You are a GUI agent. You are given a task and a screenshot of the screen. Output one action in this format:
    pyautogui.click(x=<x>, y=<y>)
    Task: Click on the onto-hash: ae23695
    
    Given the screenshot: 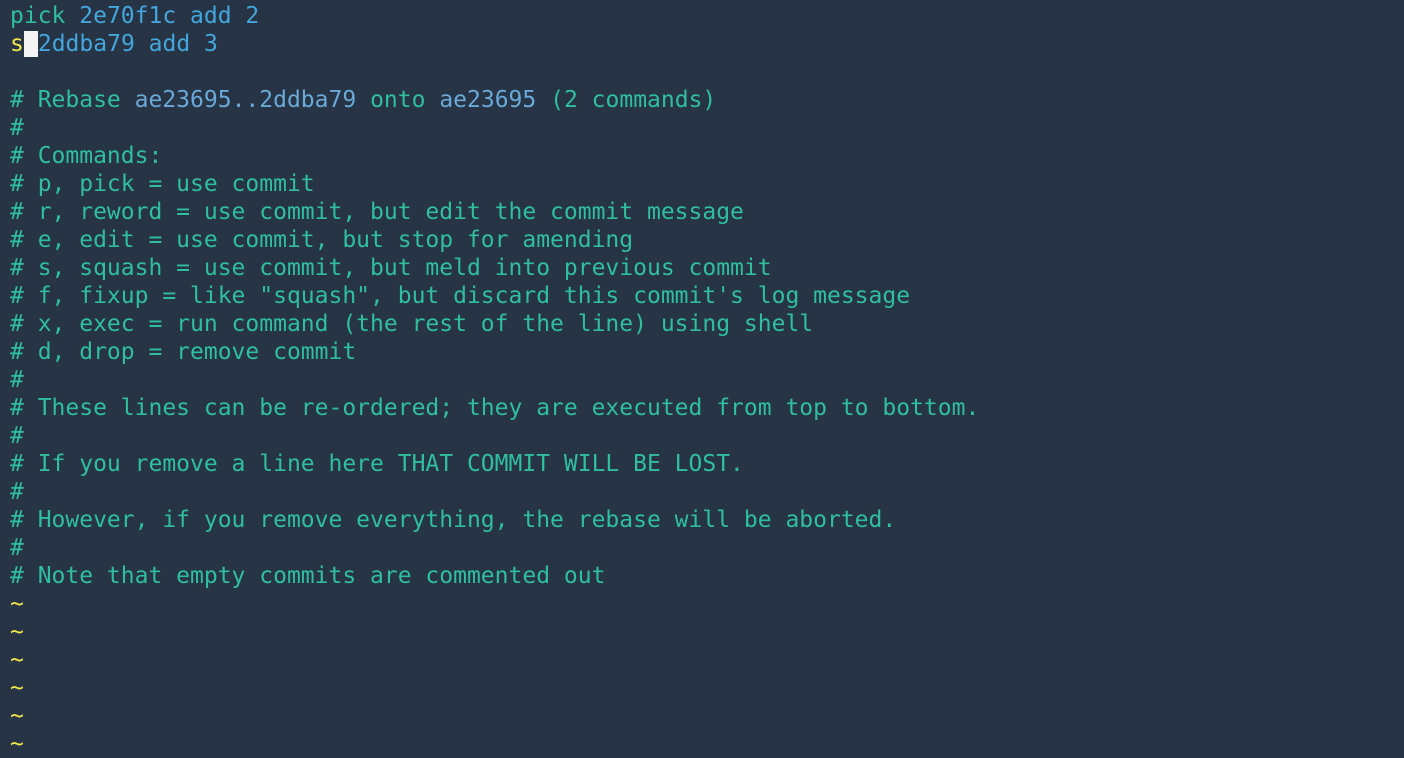 What is the action you would take?
    pyautogui.click(x=488, y=100)
    